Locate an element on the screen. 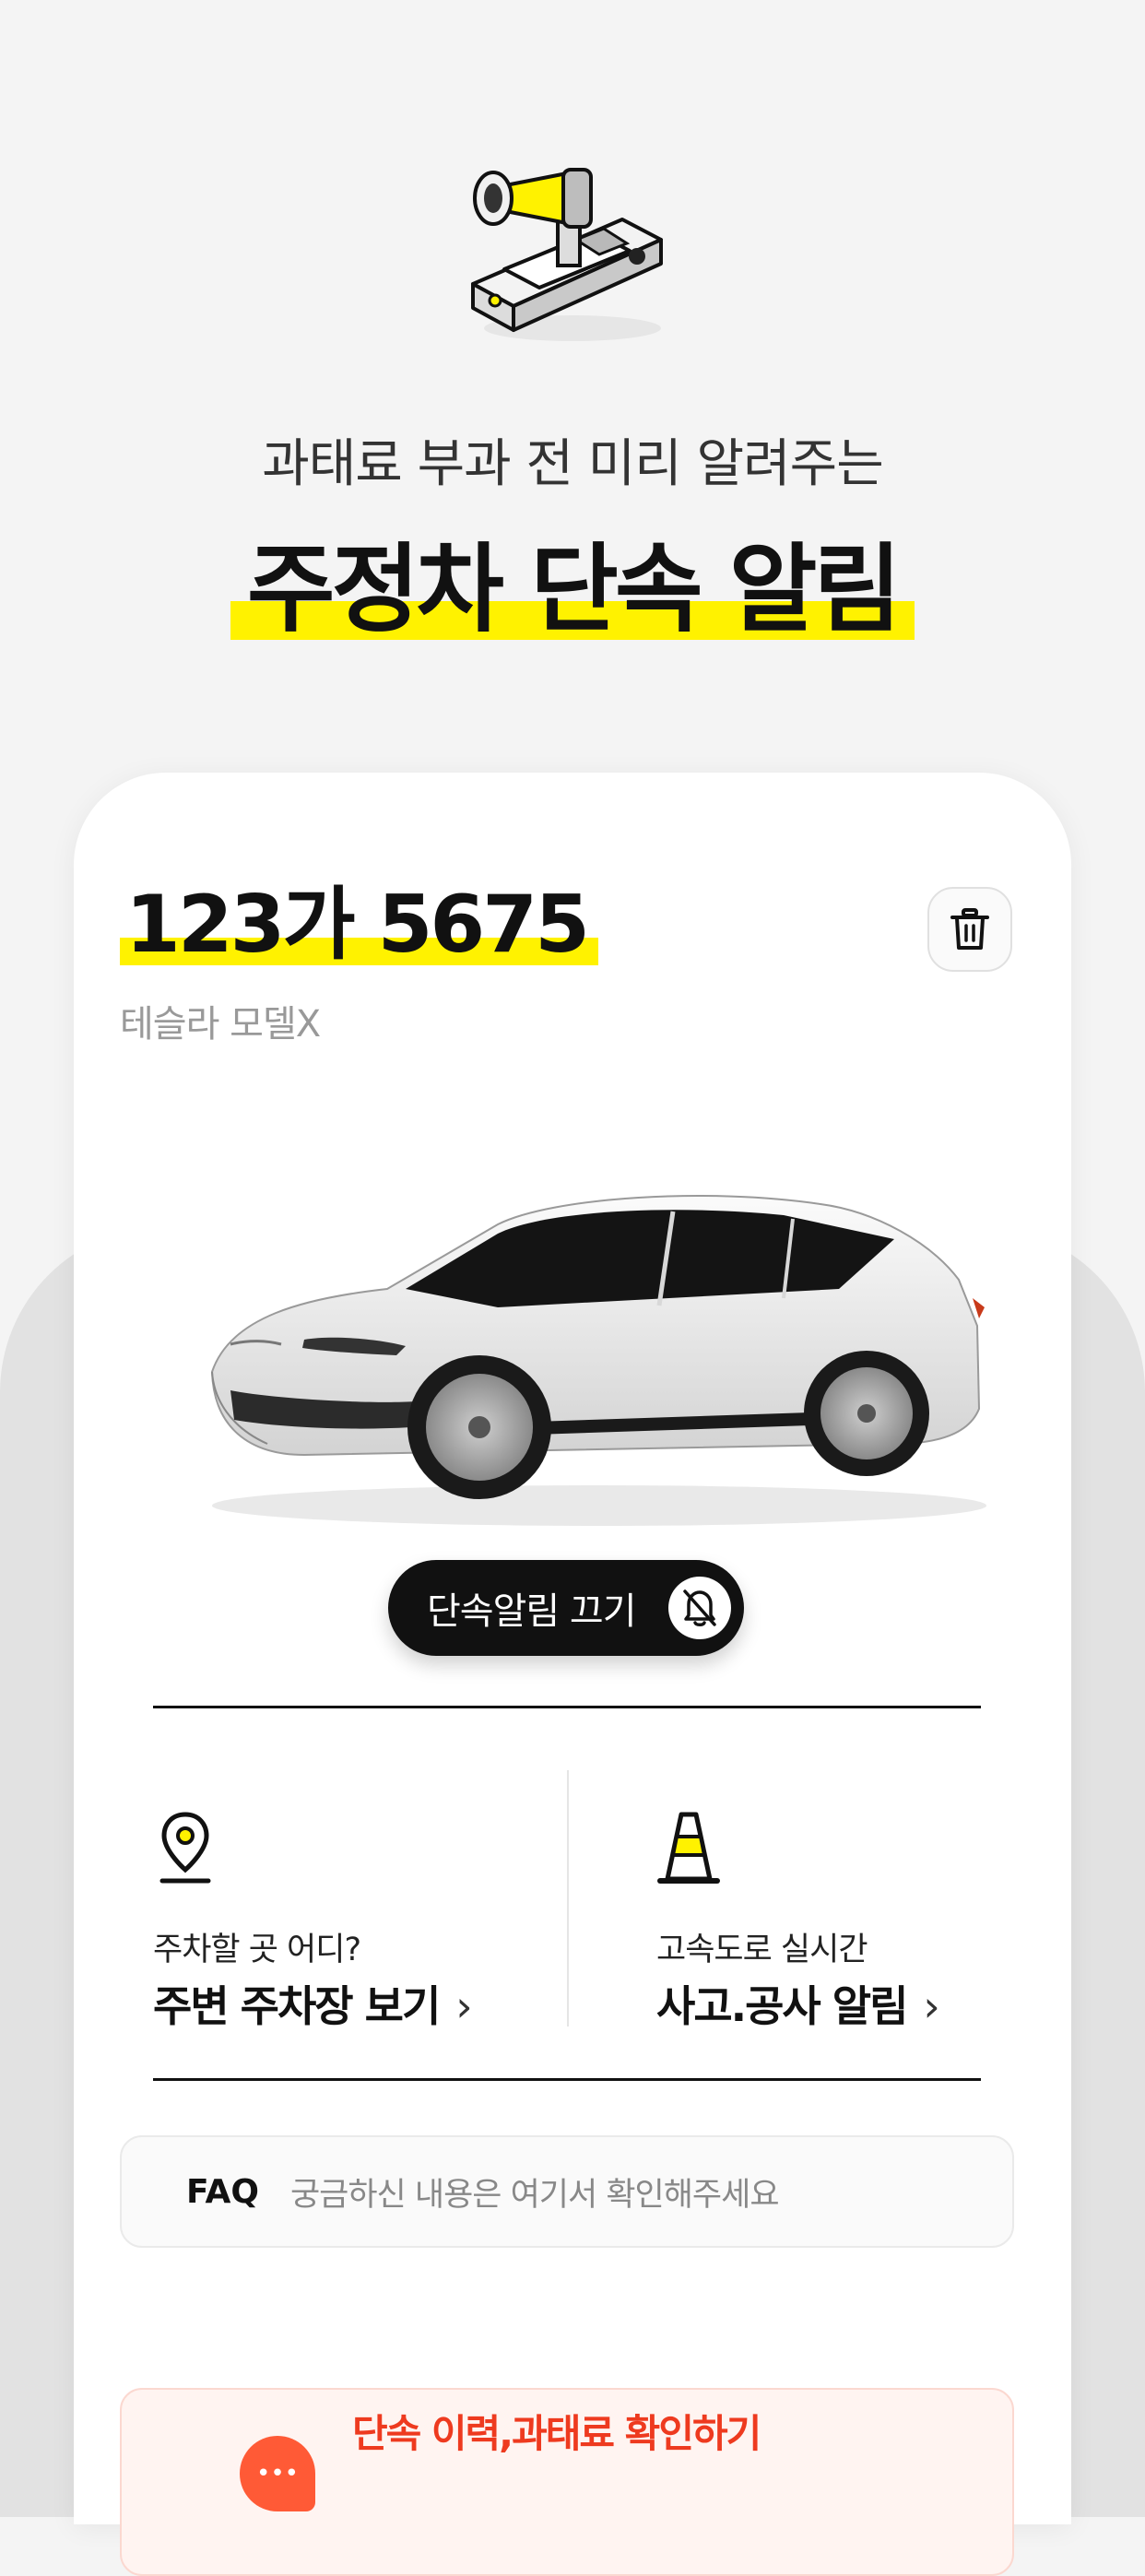 The image size is (1145, 2576). highway-alert-sub: 고속도로 실시간 is located at coordinates (762, 1950).